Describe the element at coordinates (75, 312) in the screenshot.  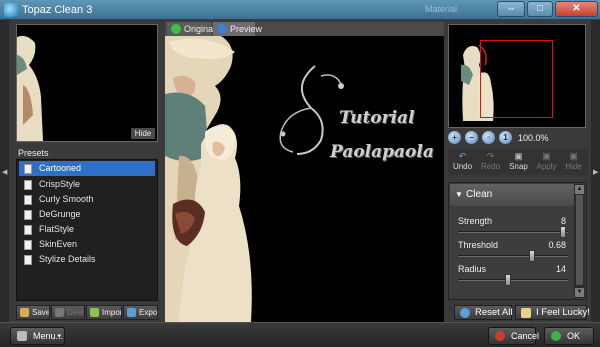
I see `delete-label: Delete` at that location.